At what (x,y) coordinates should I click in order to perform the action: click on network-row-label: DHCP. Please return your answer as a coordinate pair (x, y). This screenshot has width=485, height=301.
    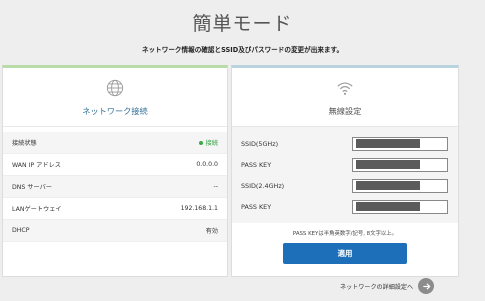
    Looking at the image, I should click on (21, 230).